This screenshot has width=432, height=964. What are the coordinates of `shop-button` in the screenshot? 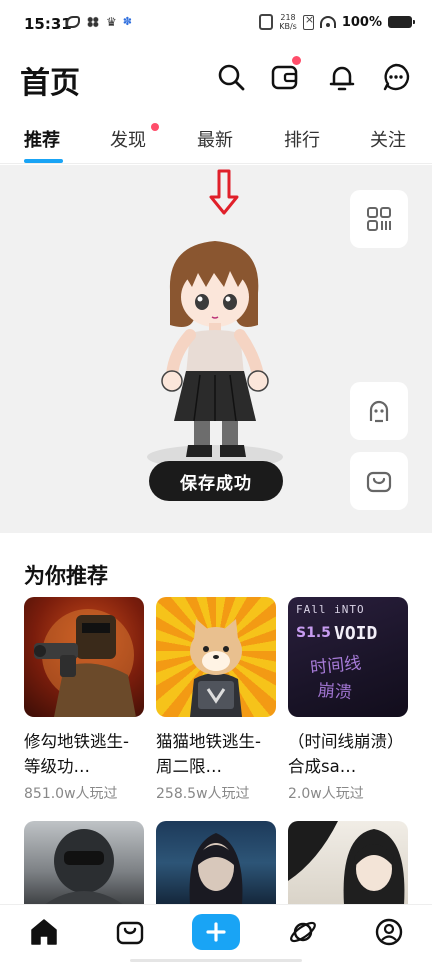 It's located at (379, 481).